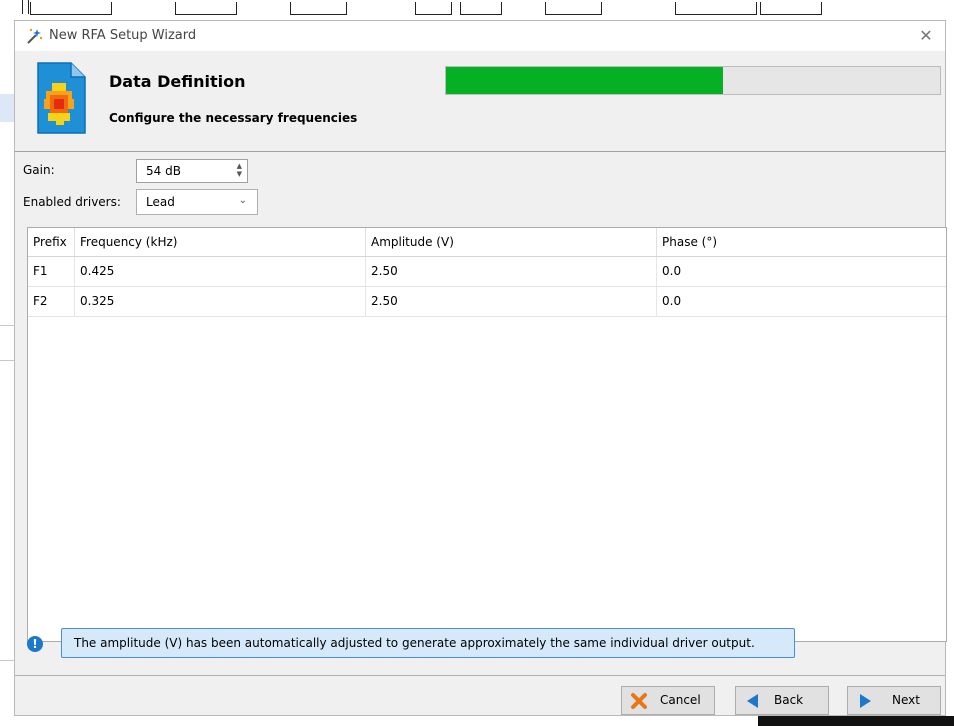  What do you see at coordinates (480, 675) in the screenshot?
I see `footer-divider` at bounding box center [480, 675].